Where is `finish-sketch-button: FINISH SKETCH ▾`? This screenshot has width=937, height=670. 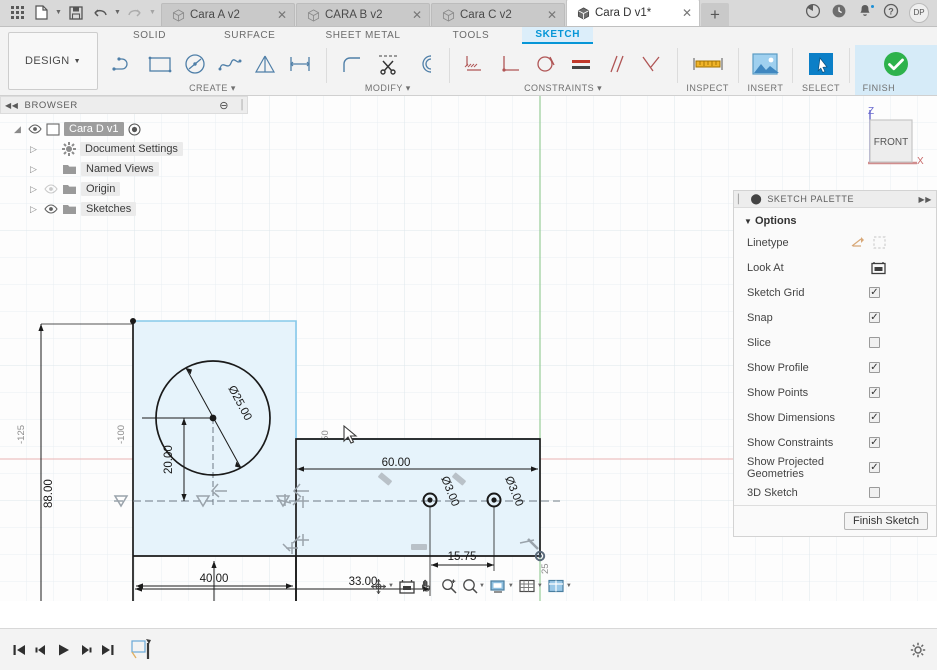 finish-sketch-button: FINISH SKETCH ▾ is located at coordinates (895, 75).